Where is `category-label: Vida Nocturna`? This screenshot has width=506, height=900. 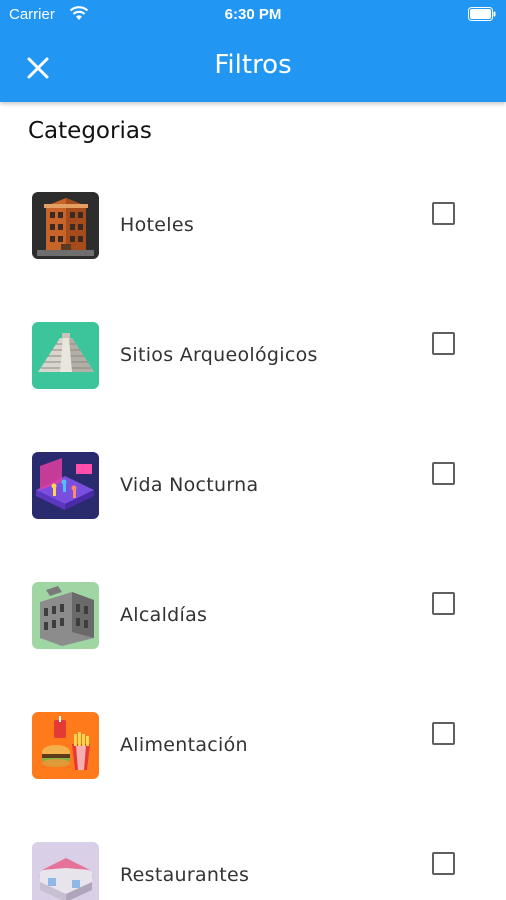
category-label: Vida Nocturna is located at coordinates (189, 485).